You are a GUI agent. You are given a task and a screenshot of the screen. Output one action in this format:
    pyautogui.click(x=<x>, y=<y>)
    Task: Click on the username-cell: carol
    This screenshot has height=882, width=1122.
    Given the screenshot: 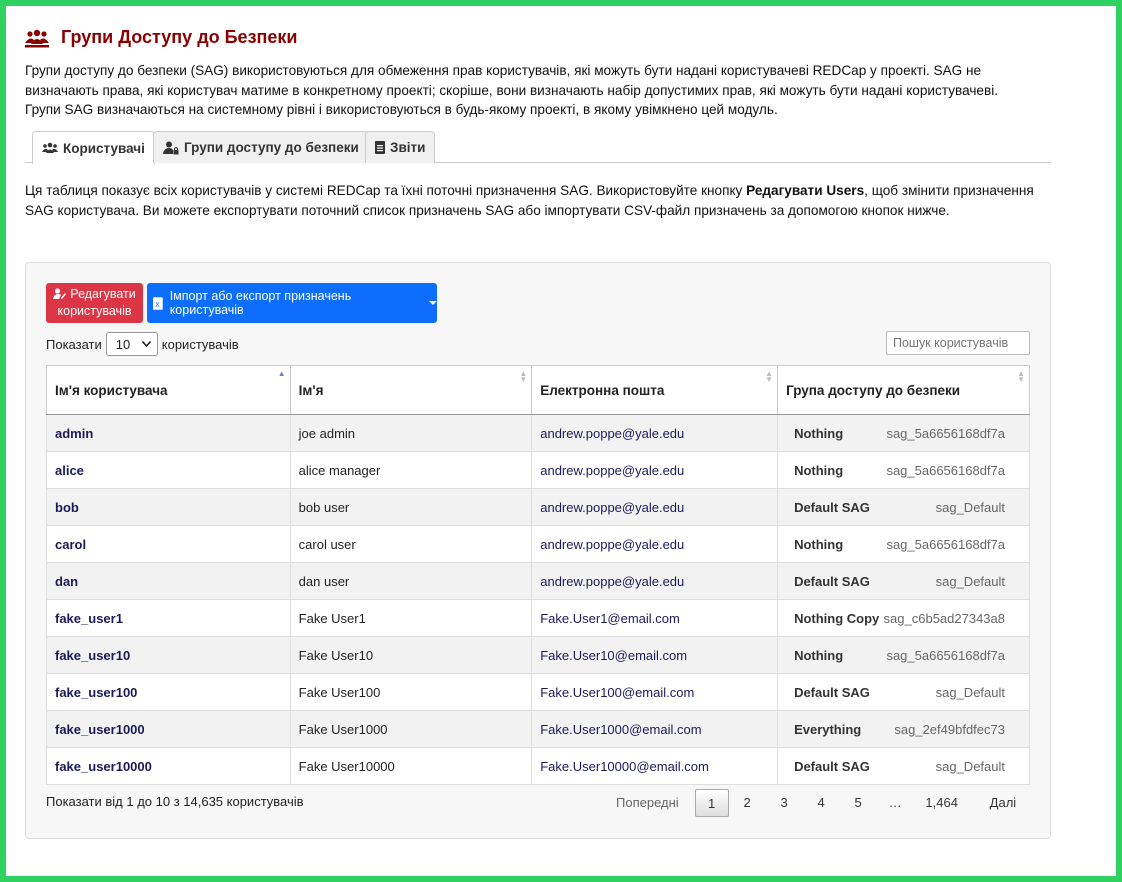 What is the action you would take?
    pyautogui.click(x=168, y=544)
    